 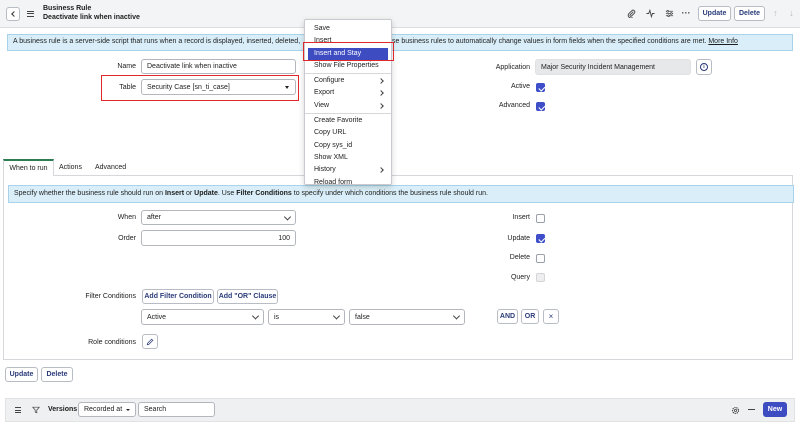 I want to click on chevron-left-icon, so click(x=14, y=14).